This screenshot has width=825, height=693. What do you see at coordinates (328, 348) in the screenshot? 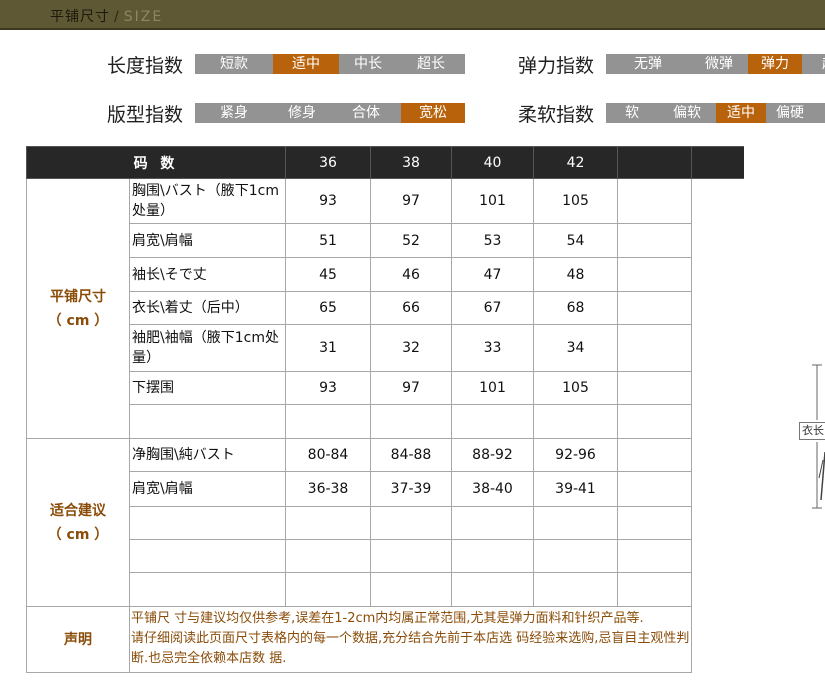
I see `cell-value: 31` at bounding box center [328, 348].